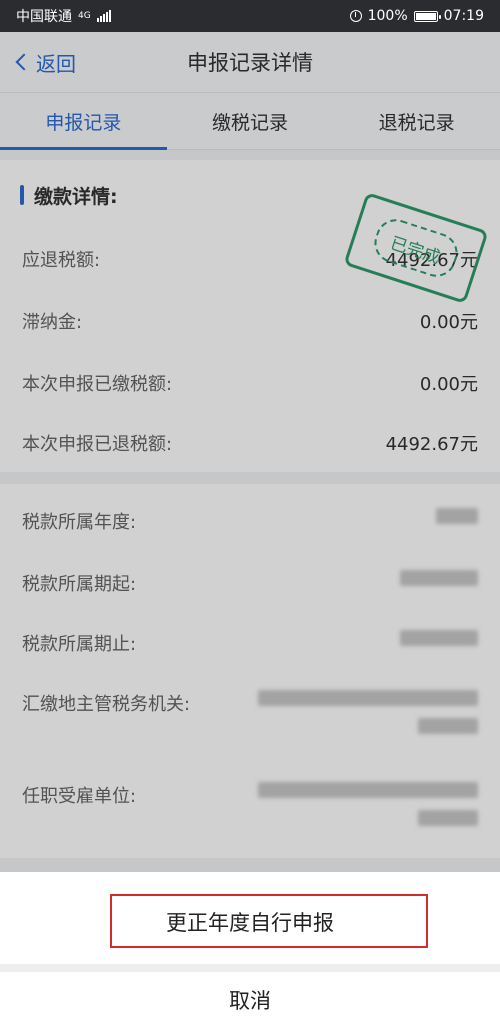 The image size is (500, 1028). What do you see at coordinates (103, 16) in the screenshot?
I see `signal-icon` at bounding box center [103, 16].